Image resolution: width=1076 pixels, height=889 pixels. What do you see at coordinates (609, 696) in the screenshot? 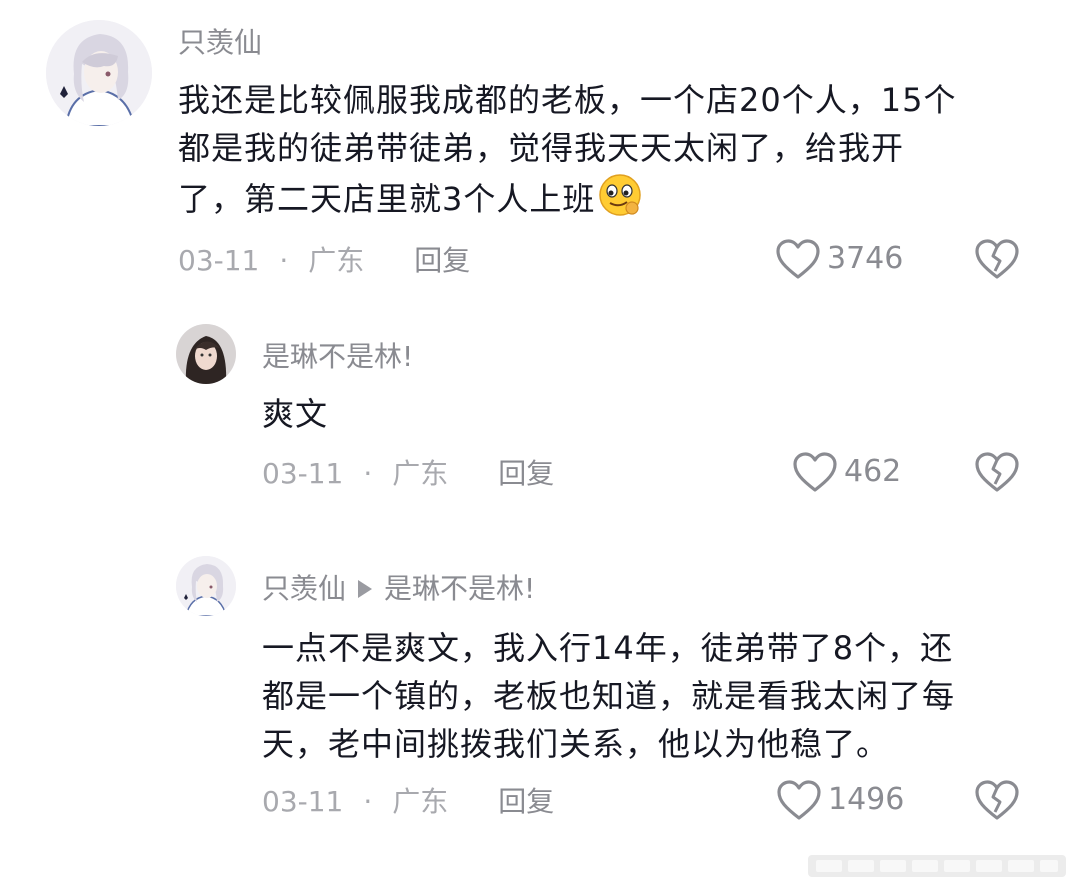
I see `comment-text-line: 都是一个镇的，老板也知道，就是看我太闲了每` at bounding box center [609, 696].